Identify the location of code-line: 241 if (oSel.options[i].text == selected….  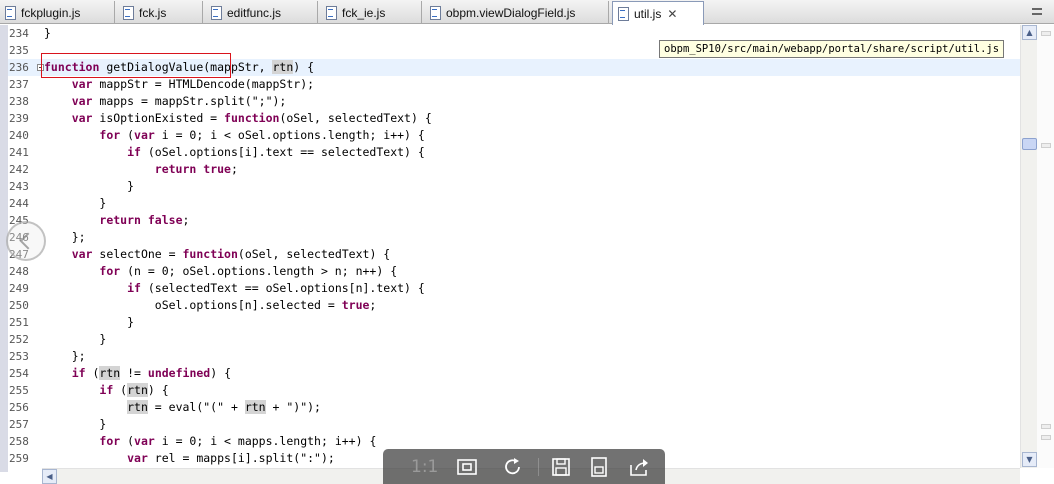
(510, 152).